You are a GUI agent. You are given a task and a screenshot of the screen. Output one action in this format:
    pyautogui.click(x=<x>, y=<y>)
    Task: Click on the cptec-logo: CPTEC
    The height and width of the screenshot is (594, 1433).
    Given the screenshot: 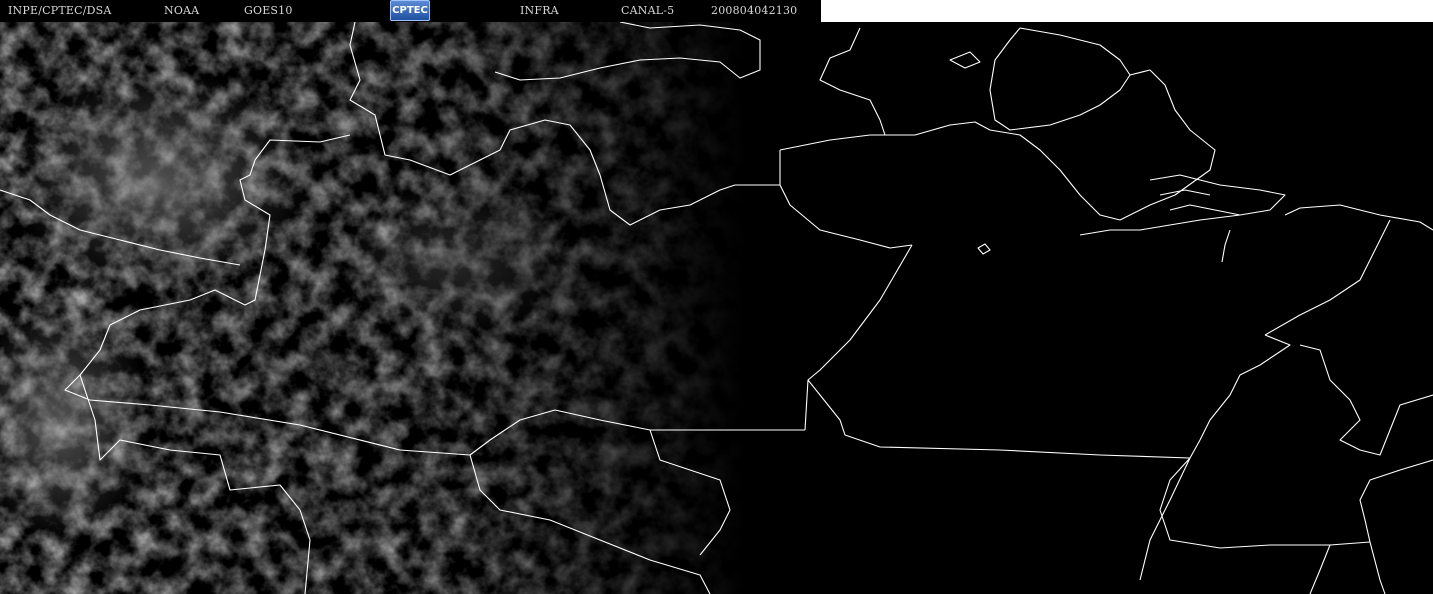 What is the action you would take?
    pyautogui.click(x=410, y=10)
    